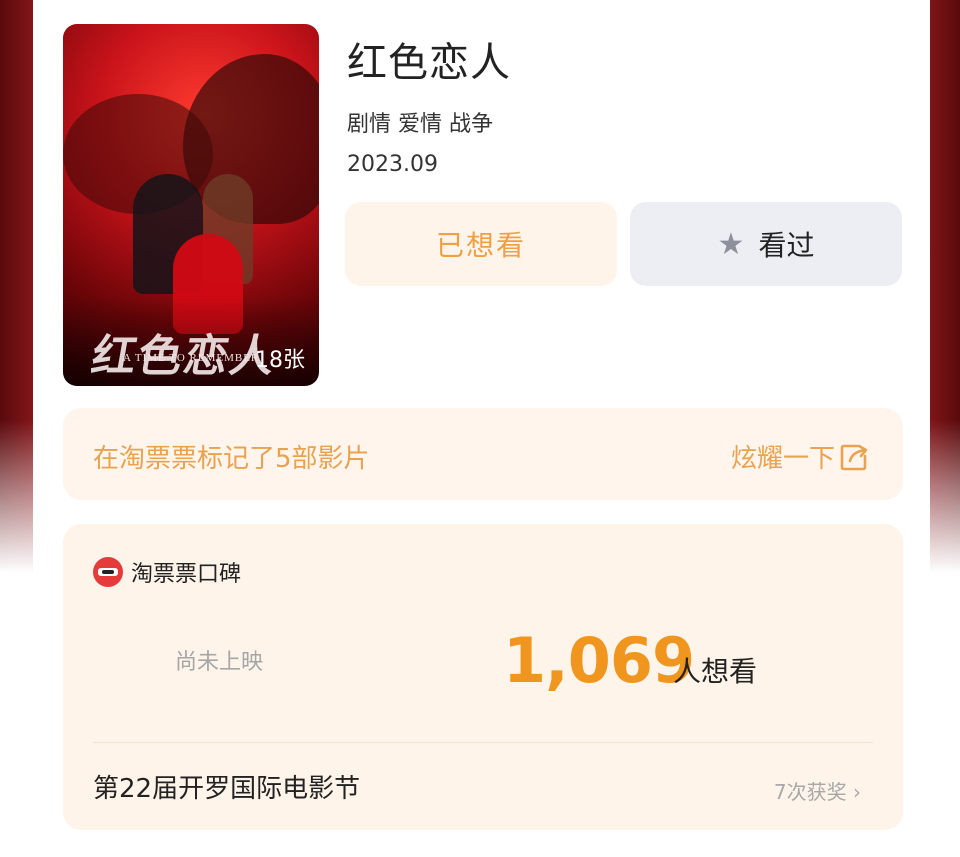 The height and width of the screenshot is (857, 960). Describe the element at coordinates (191, 358) in the screenshot. I see `poster-english-title: A TIME TO REMEMBER` at that location.